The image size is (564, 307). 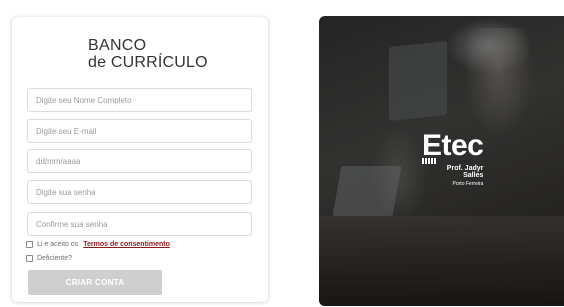 I want to click on birthdate-input, so click(x=139, y=161).